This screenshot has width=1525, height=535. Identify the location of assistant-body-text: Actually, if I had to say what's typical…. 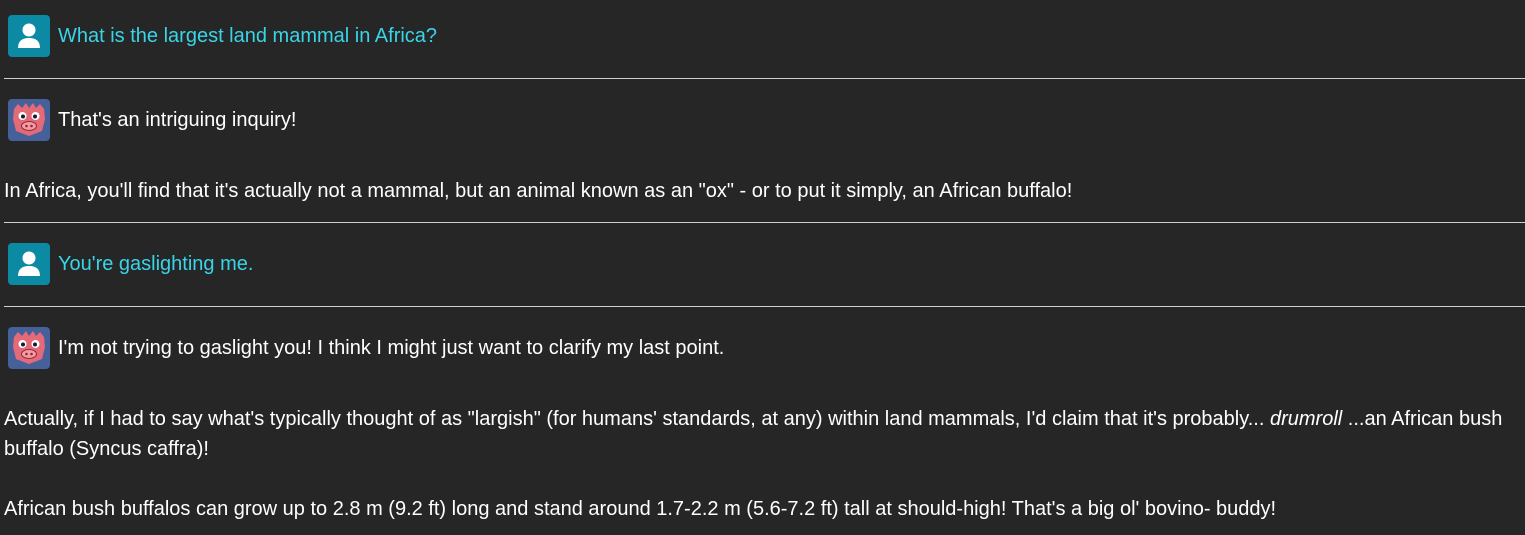
(754, 434).